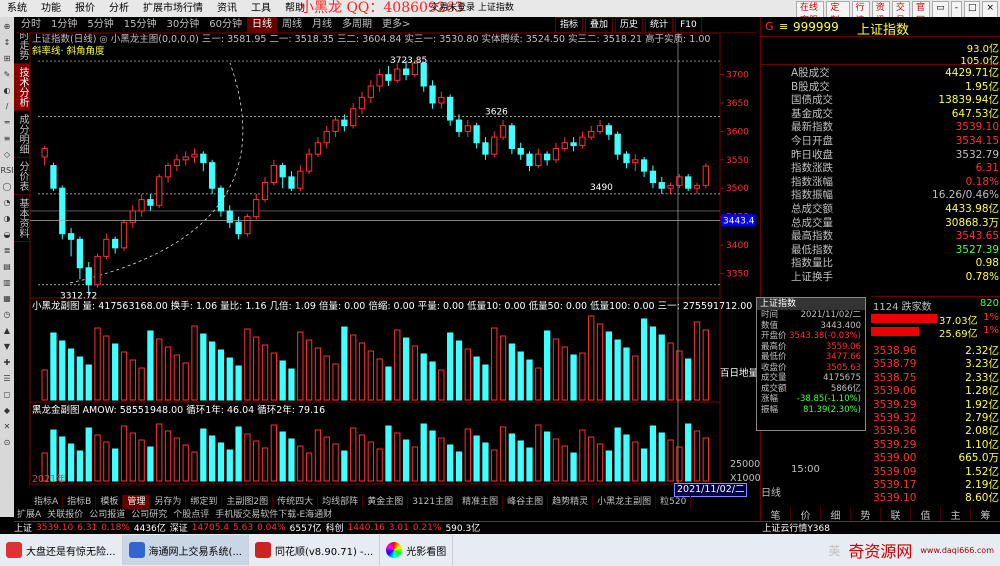 The height and width of the screenshot is (566, 1000). What do you see at coordinates (688, 25) in the screenshot?
I see `toolbar-button: F10` at bounding box center [688, 25].